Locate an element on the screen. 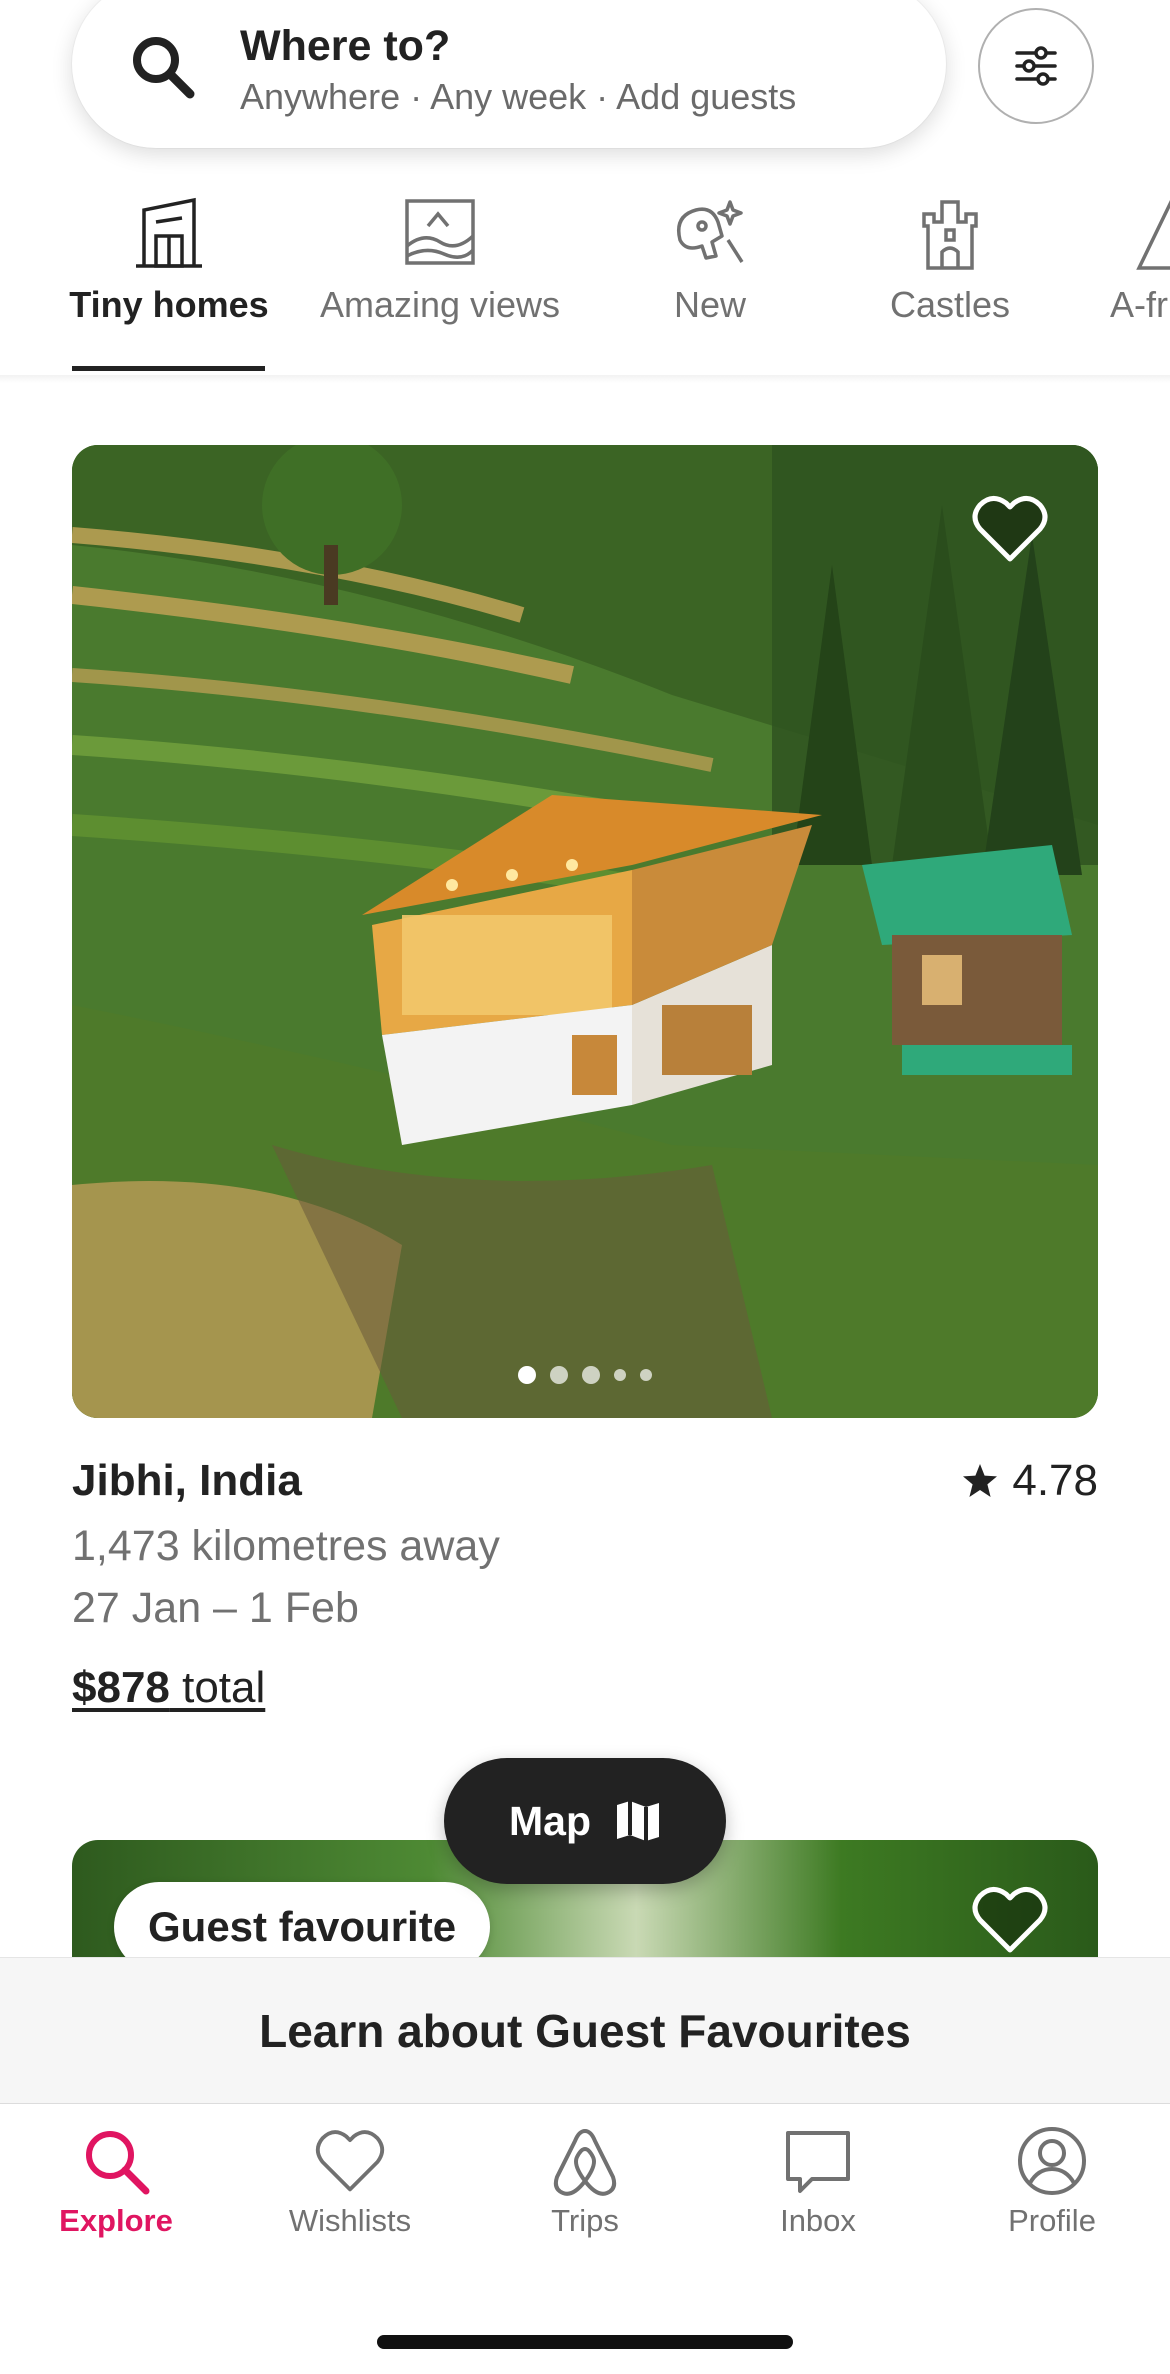  divider is located at coordinates (585, 379).